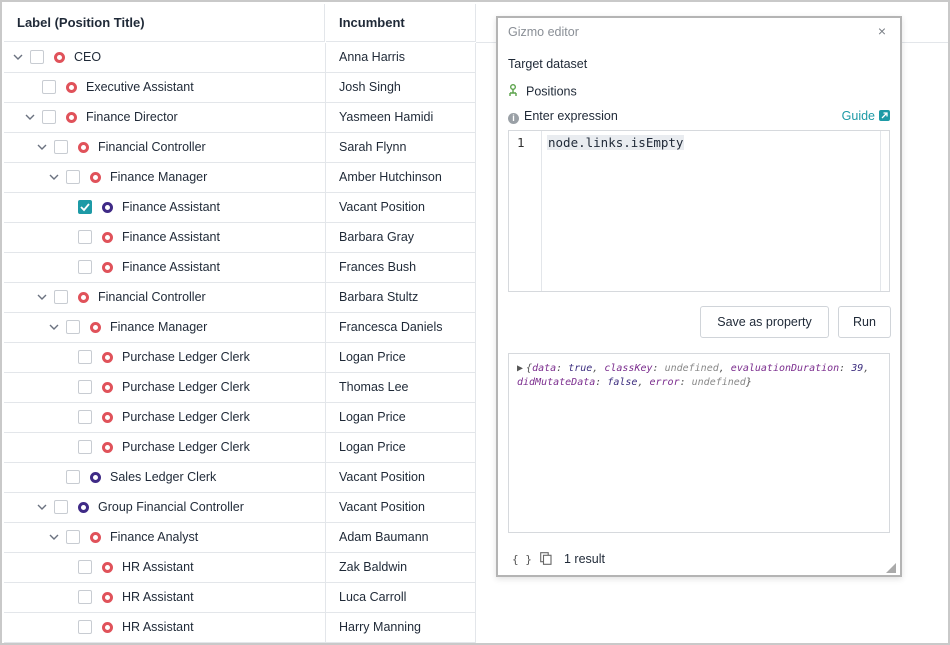 This screenshot has width=950, height=645. Describe the element at coordinates (520, 368) in the screenshot. I see `expand-triangle-icon: ▶` at that location.